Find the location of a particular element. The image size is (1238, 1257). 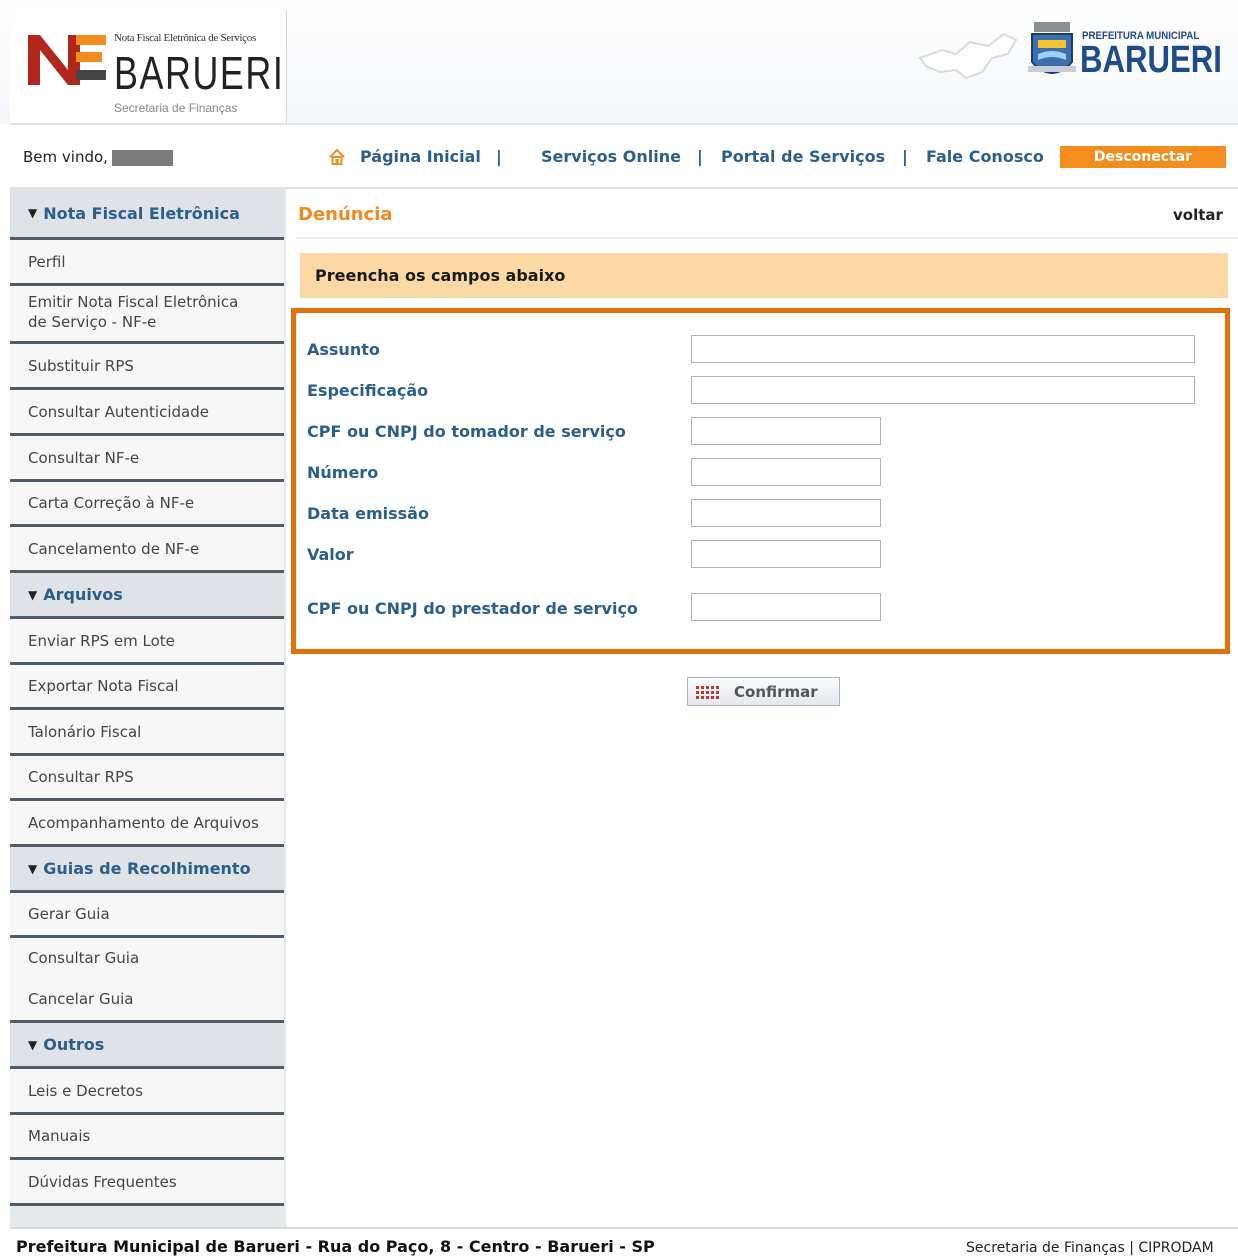

sidebar-section-outros: ▼ Outros is located at coordinates (147, 1046).